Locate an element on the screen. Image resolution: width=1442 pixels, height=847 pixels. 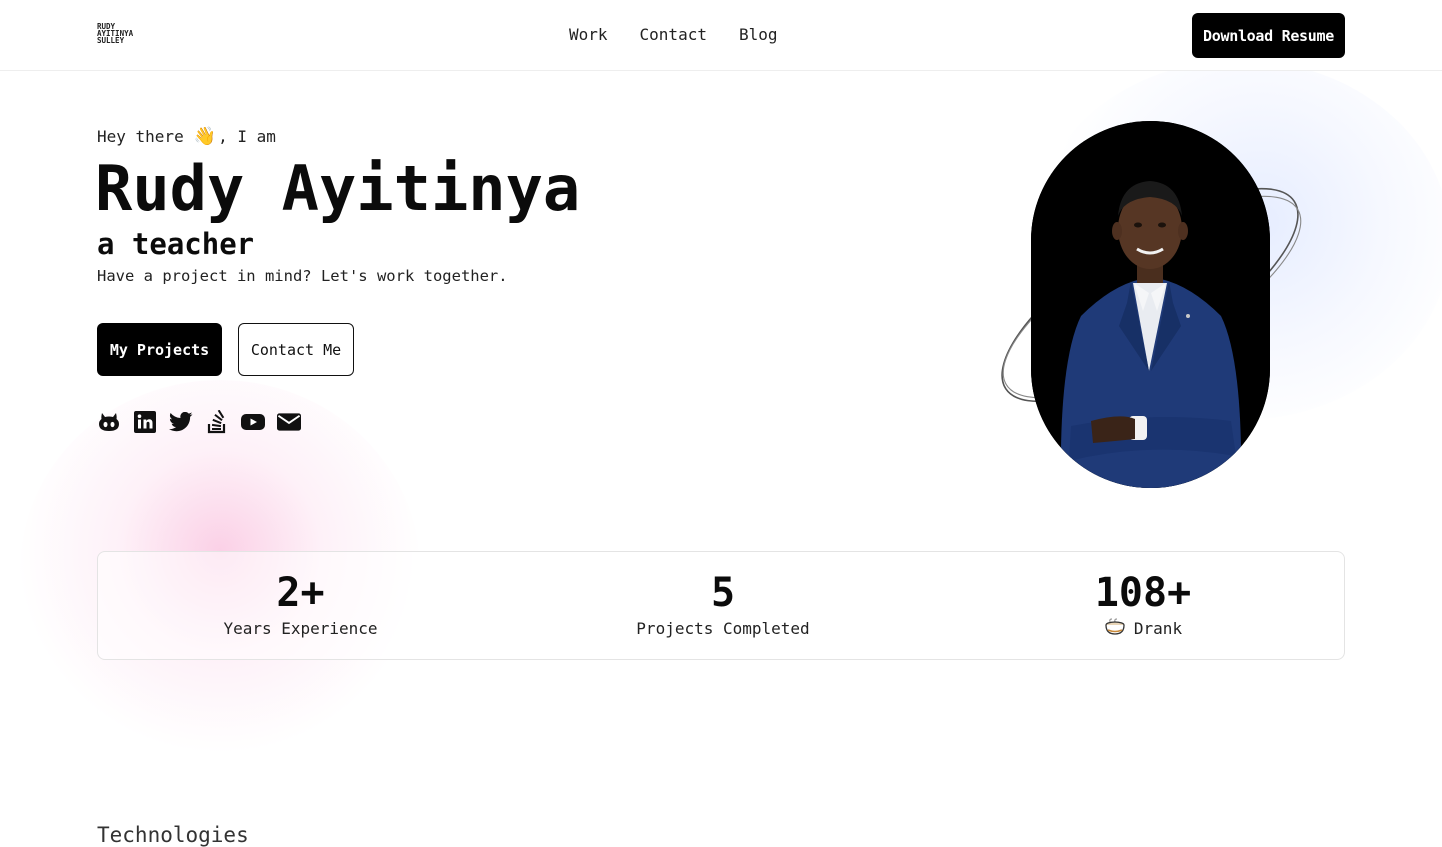
hero-role: a teacher is located at coordinates (176, 244).